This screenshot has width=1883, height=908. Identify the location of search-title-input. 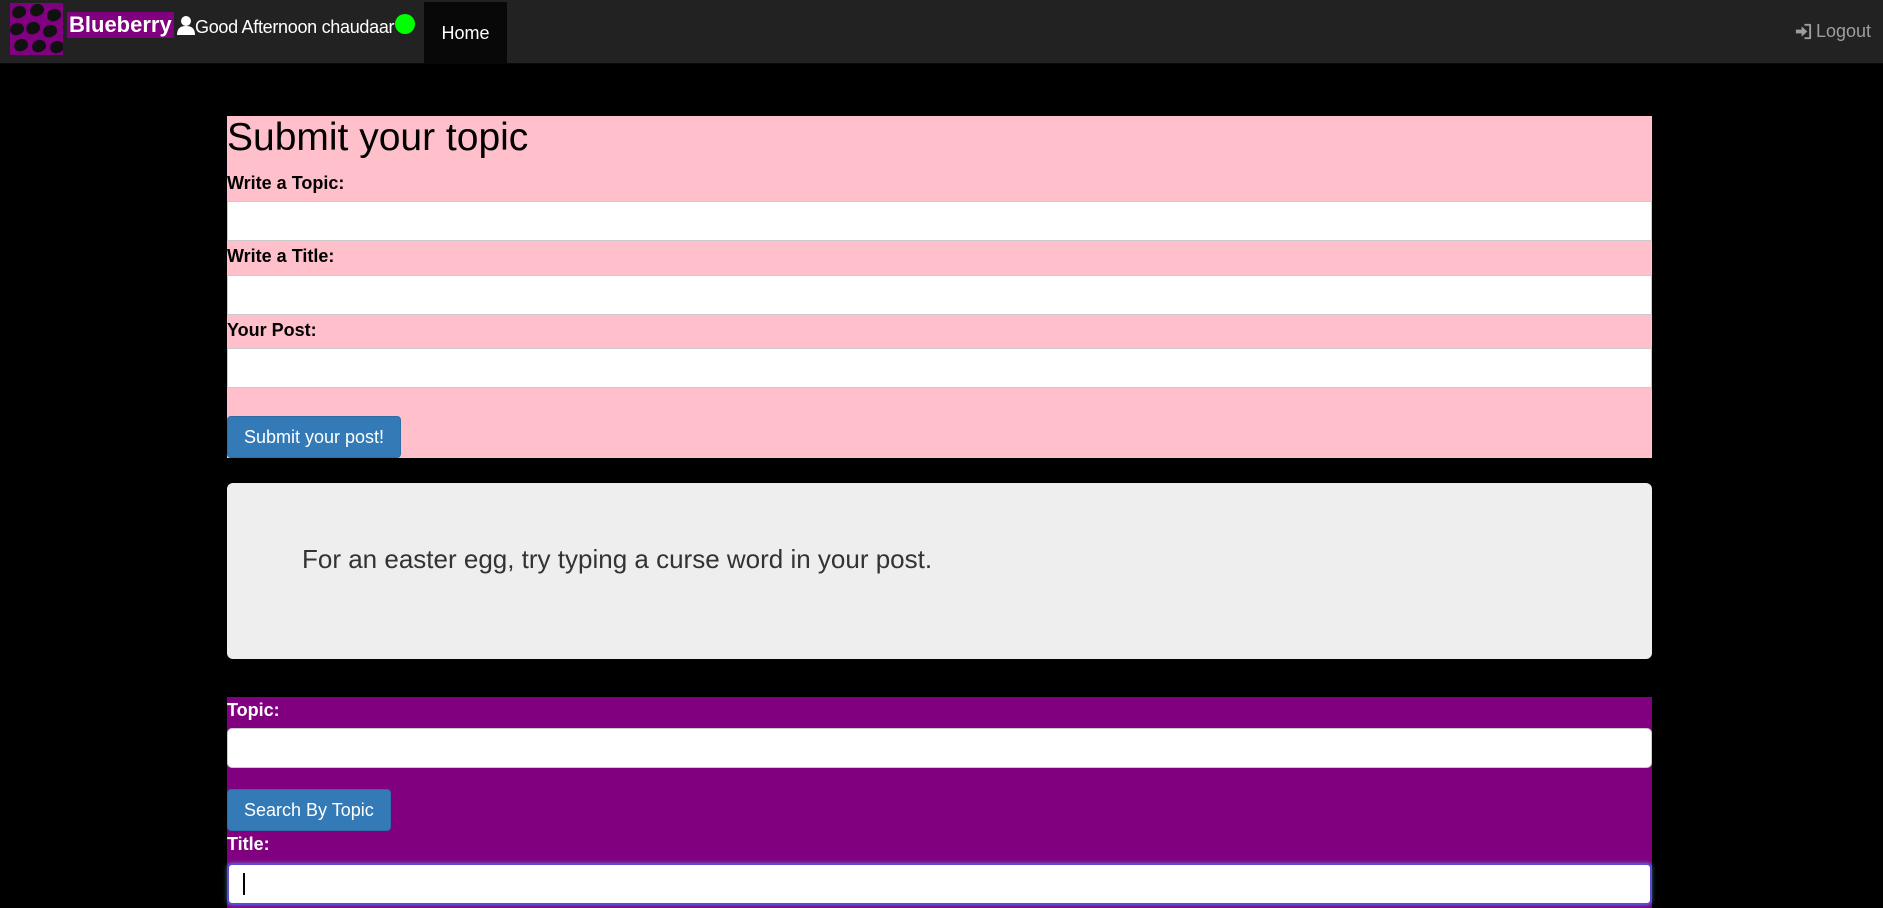
(939, 884).